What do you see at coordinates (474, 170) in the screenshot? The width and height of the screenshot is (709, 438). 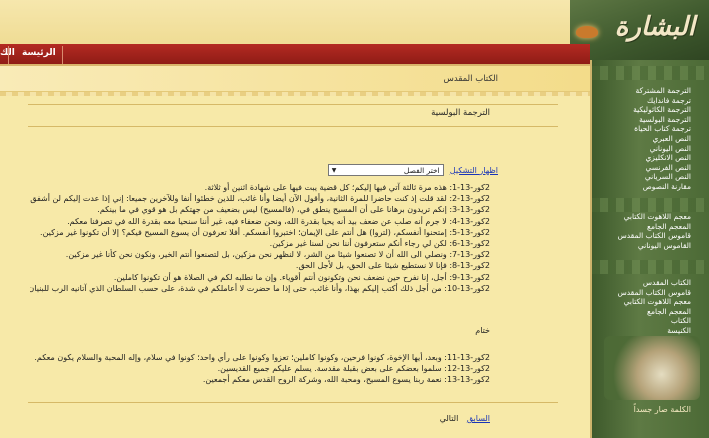 I see `show-diacritics-link: اظهار التشكيل` at bounding box center [474, 170].